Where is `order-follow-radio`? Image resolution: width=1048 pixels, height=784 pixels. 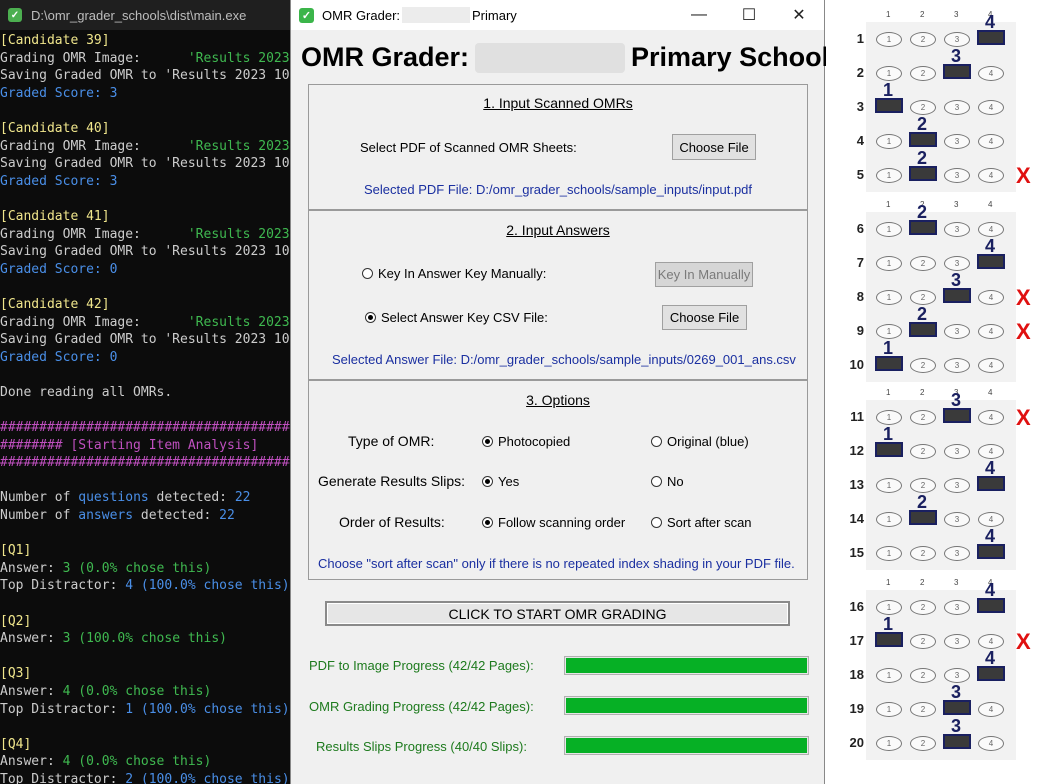 order-follow-radio is located at coordinates (487, 523).